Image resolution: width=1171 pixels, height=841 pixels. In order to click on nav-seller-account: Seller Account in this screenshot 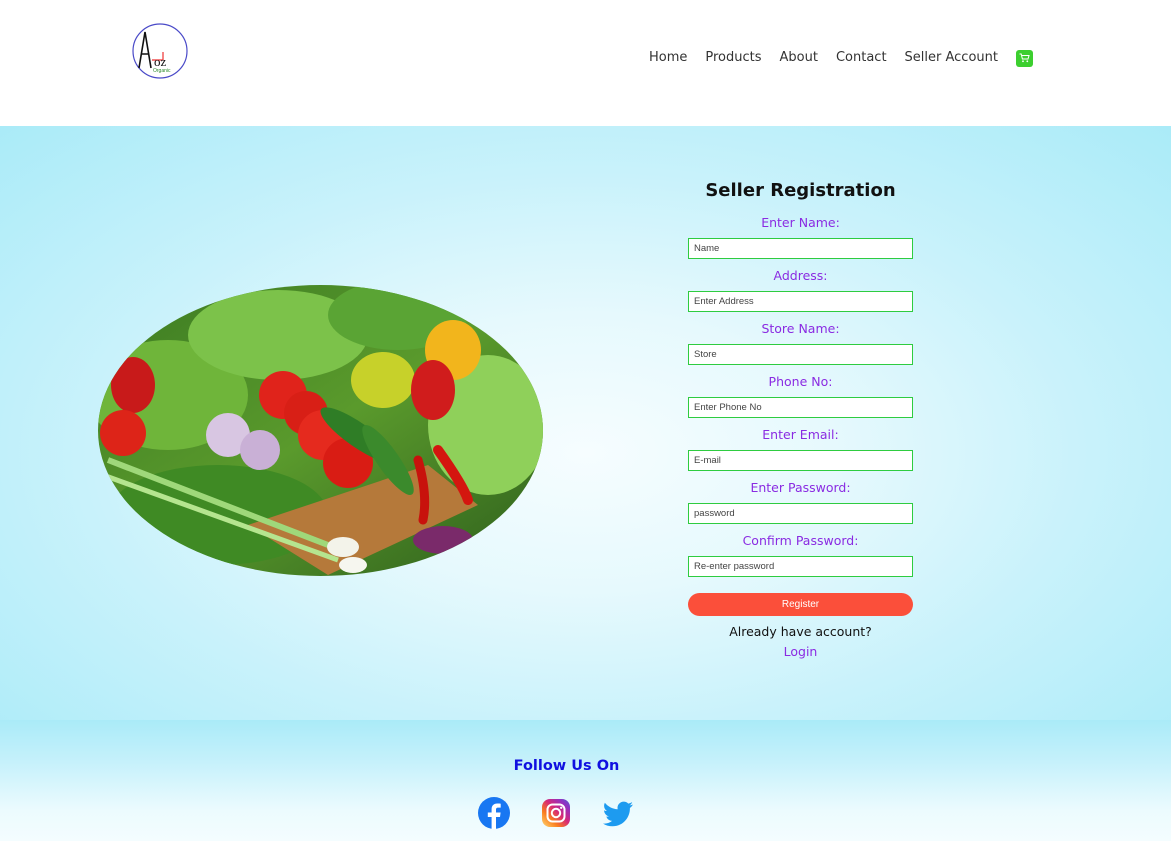, I will do `click(951, 58)`.